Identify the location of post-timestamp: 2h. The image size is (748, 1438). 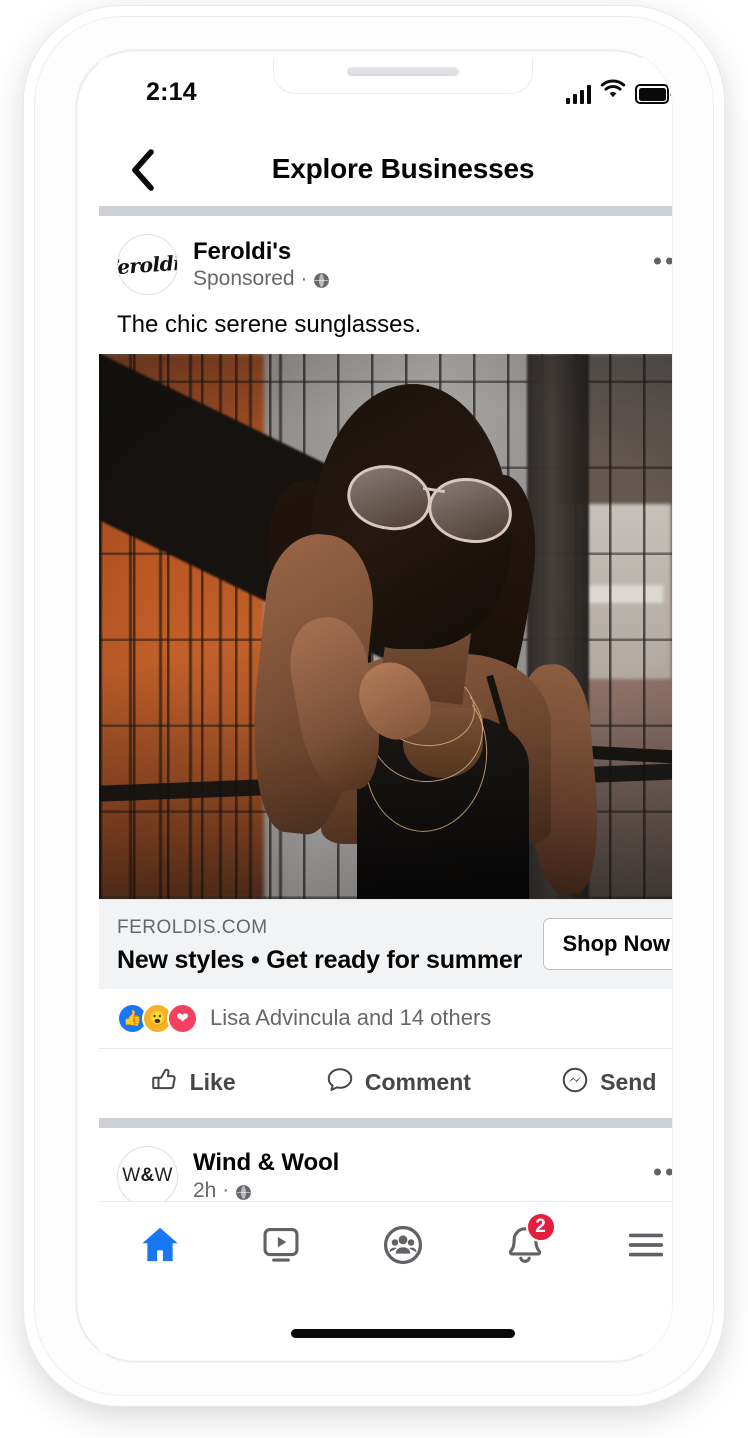
(205, 1190).